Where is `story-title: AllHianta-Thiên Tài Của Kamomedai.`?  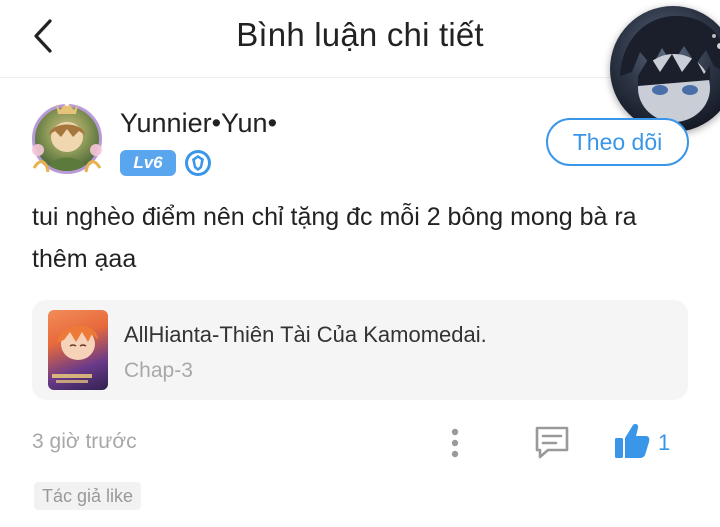
story-title: AllHianta-Thiên Tài Của Kamomedai. is located at coordinates (305, 334).